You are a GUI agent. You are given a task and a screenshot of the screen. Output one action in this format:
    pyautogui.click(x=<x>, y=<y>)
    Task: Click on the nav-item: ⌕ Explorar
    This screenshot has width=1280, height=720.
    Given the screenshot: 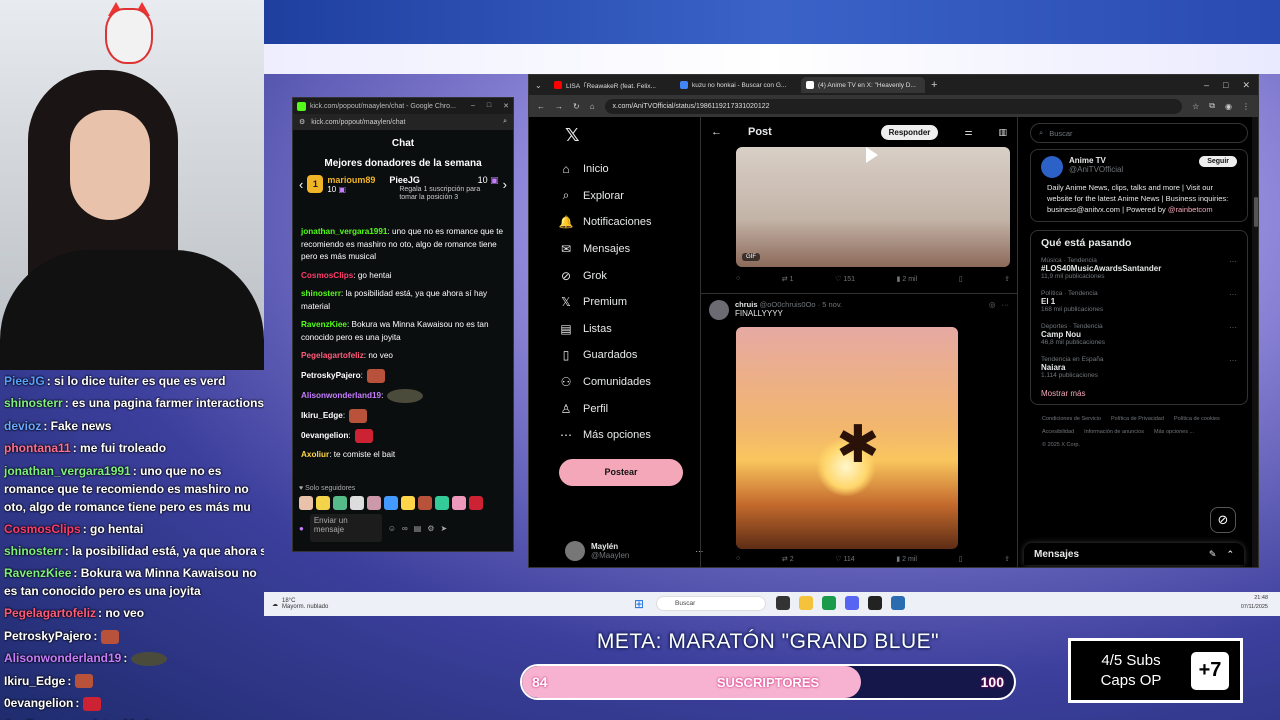 What is the action you would take?
    pyautogui.click(x=629, y=196)
    